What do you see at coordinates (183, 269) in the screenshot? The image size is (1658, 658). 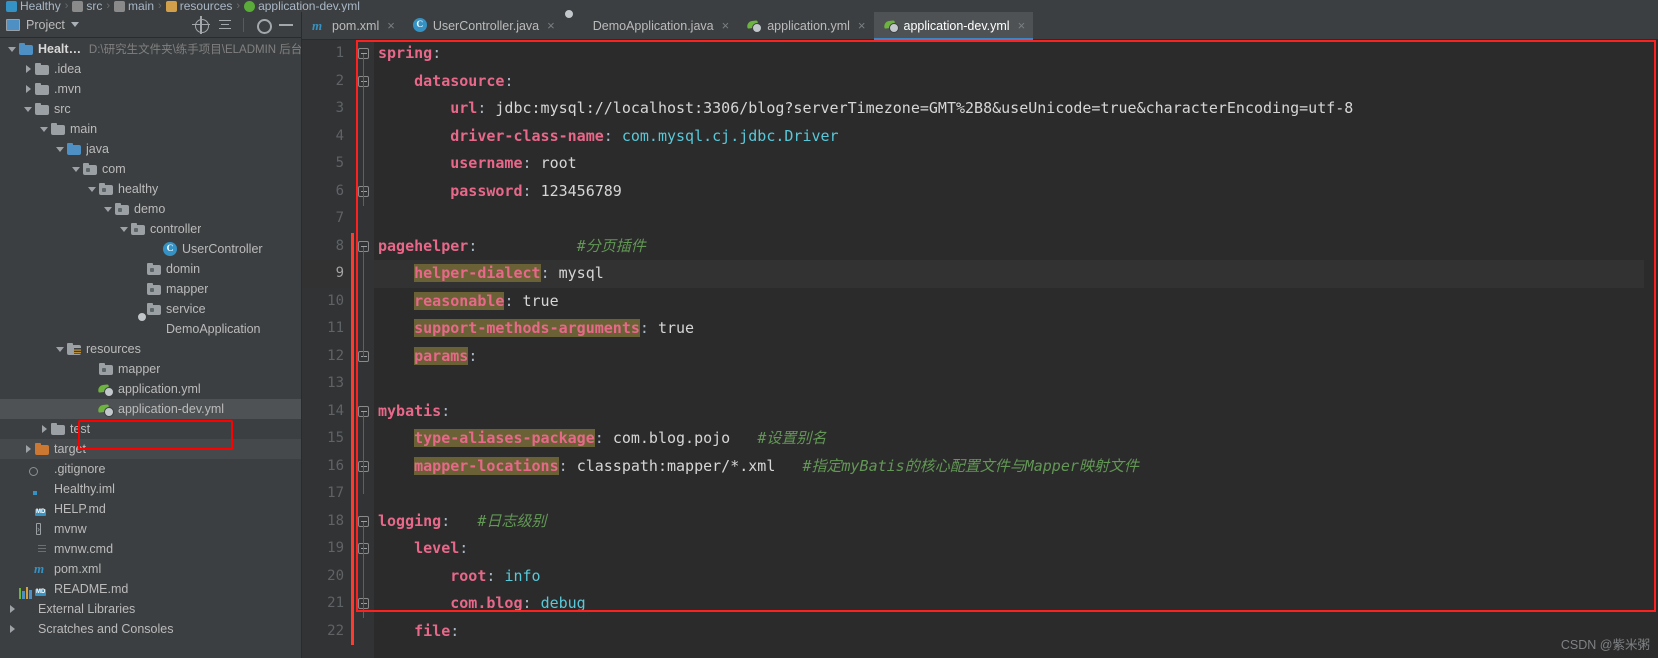 I see `tree-item-label: domin` at bounding box center [183, 269].